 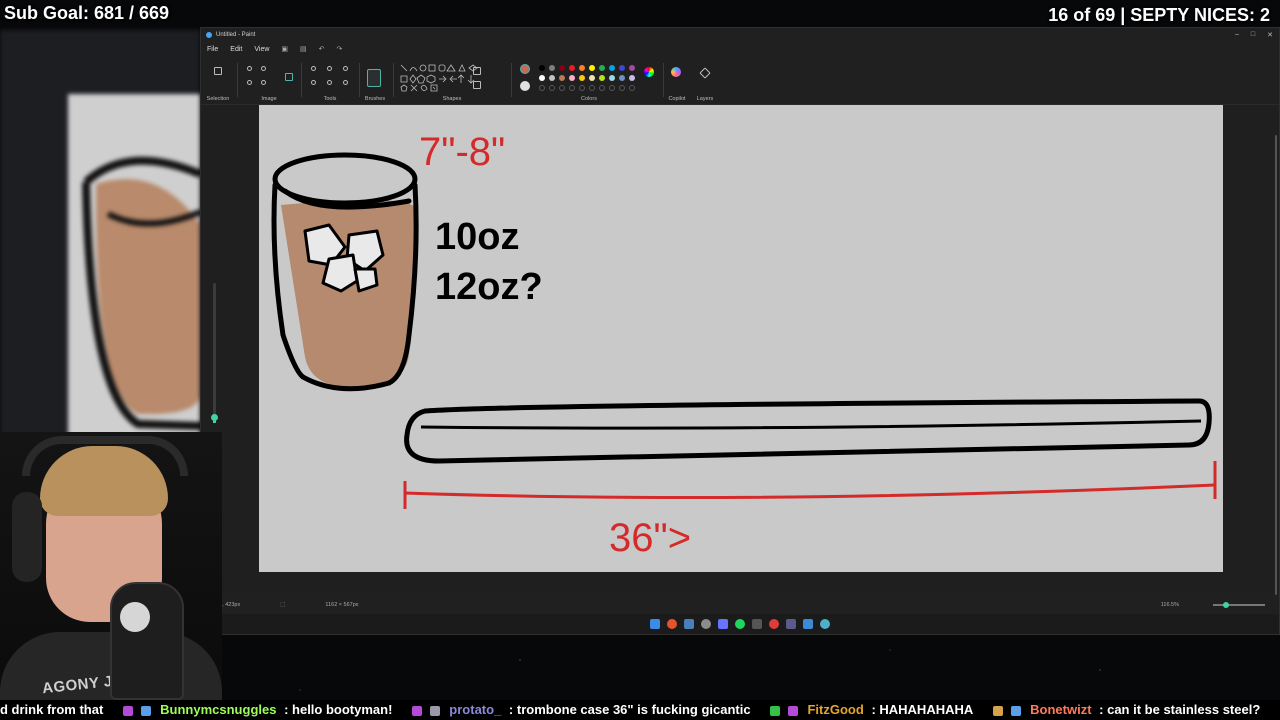 I want to click on spotify-icon, so click(x=740, y=624).